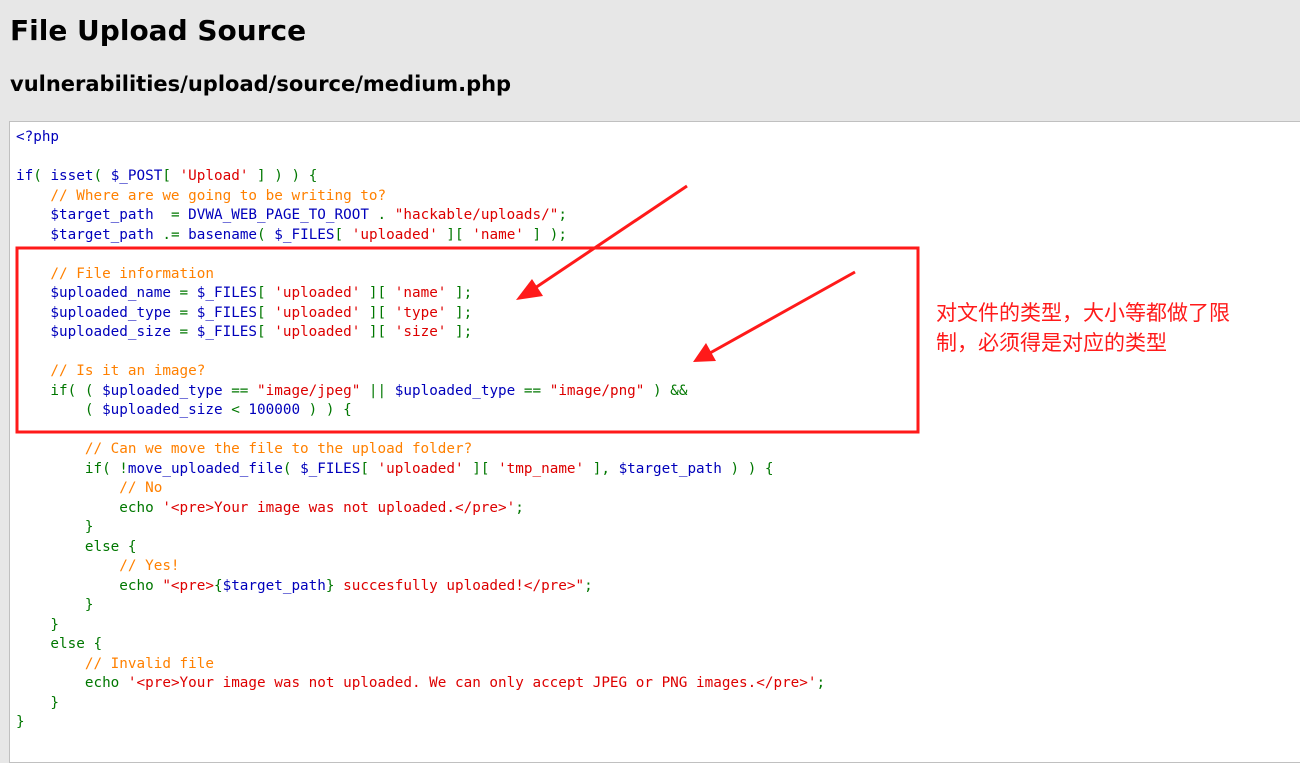  Describe the element at coordinates (1083, 328) in the screenshot. I see `annotation-note: 对文件的类型，大小等都做了限制，必须得是对应的类型` at that location.